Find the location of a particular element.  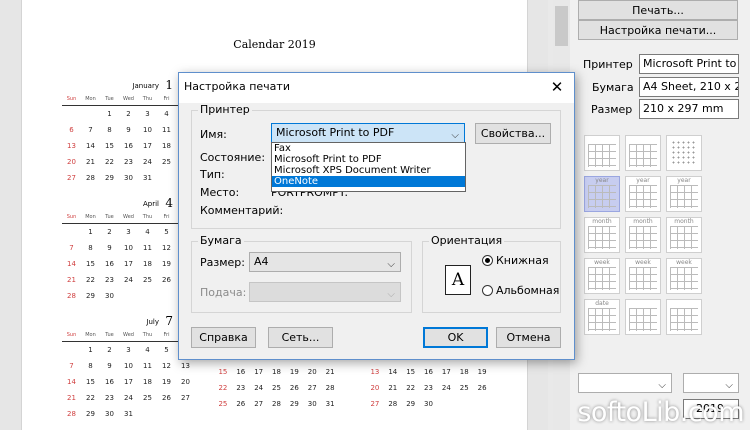

printer-group-title: Принтер is located at coordinates (225, 109).